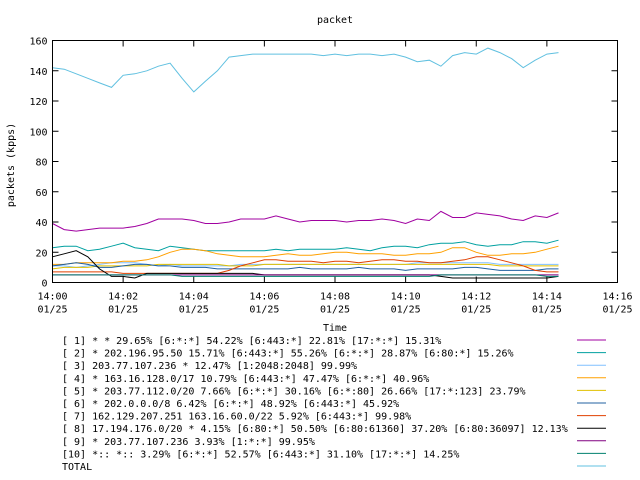 The height and width of the screenshot is (480, 640). What do you see at coordinates (41, 223) in the screenshot?
I see `y-tick-label: 40` at bounding box center [41, 223].